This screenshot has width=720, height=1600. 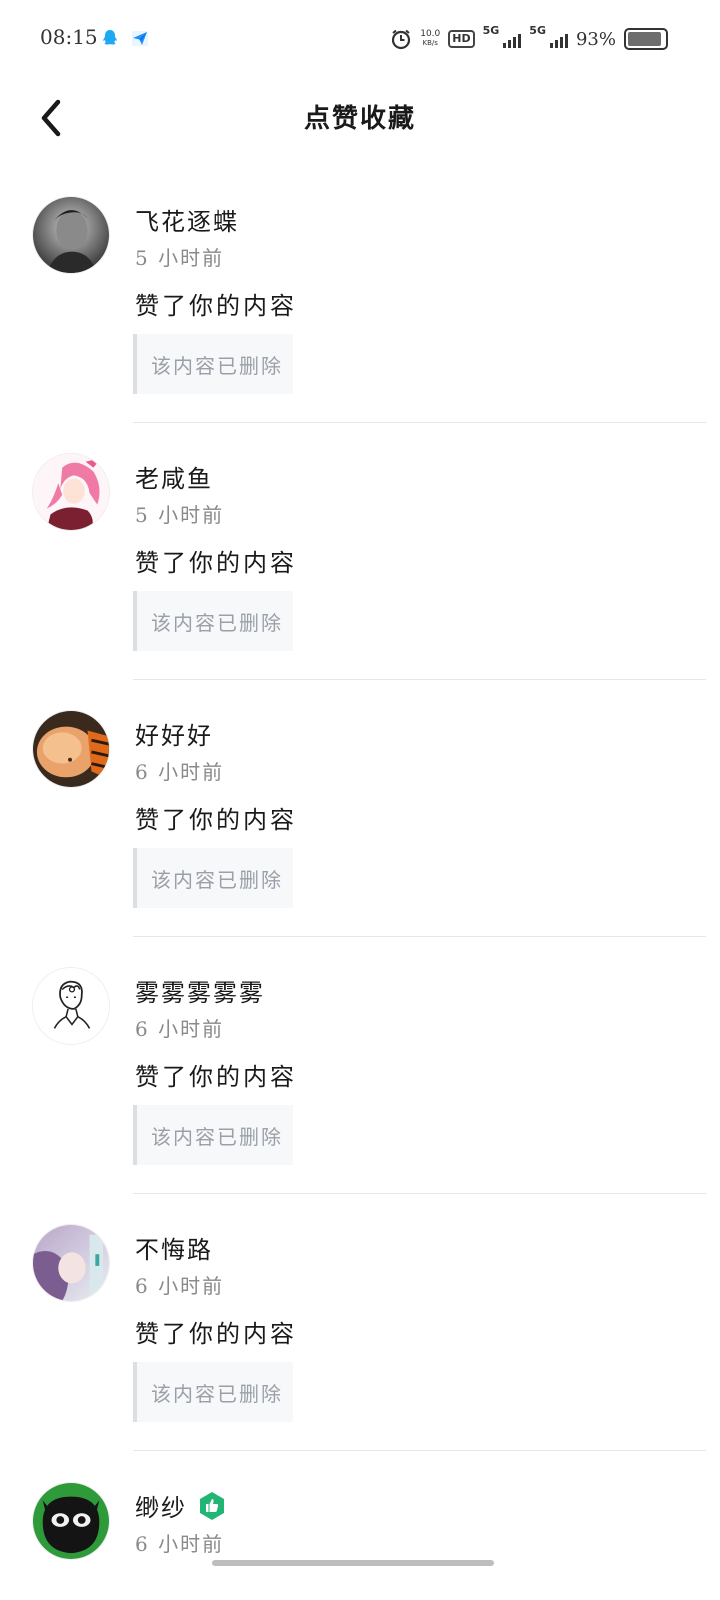 What do you see at coordinates (401, 39) in the screenshot?
I see `alarm-icon` at bounding box center [401, 39].